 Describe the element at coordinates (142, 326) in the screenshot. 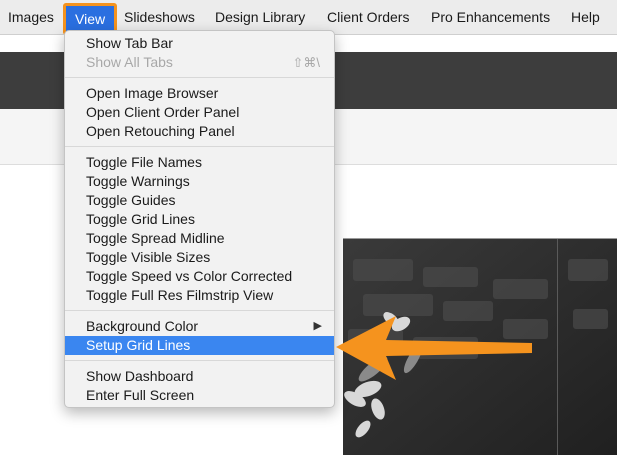

I see `menu-item-background-color-label: Background Color` at that location.